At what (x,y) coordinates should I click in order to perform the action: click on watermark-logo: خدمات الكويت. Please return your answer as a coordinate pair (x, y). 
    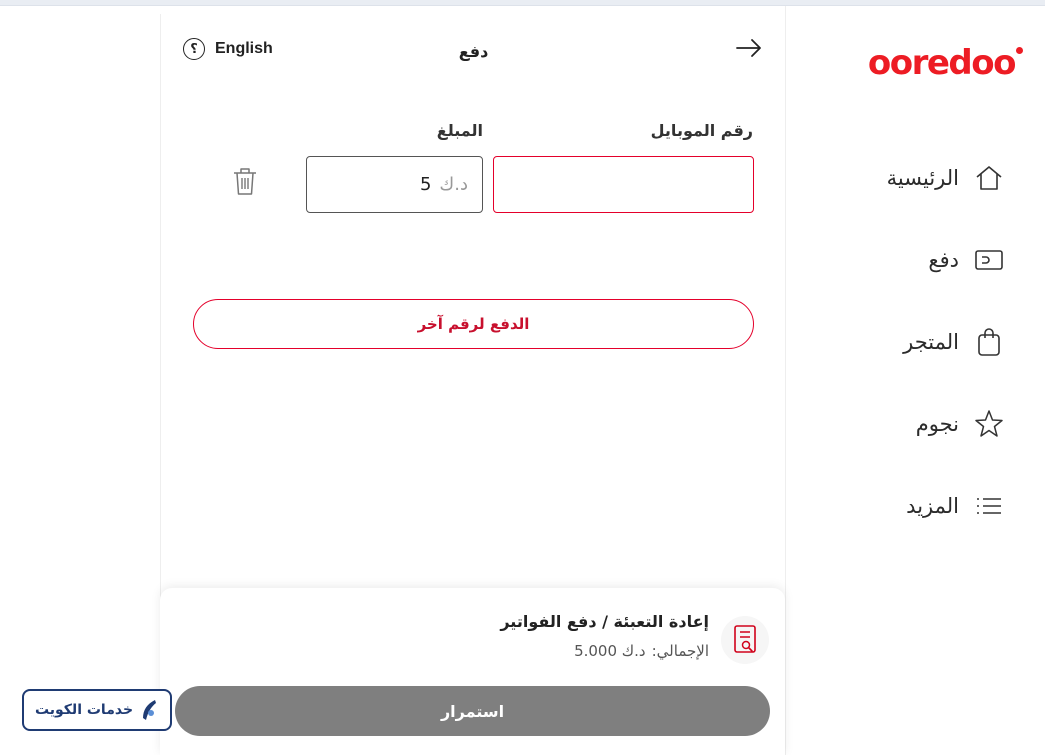
    Looking at the image, I should click on (97, 710).